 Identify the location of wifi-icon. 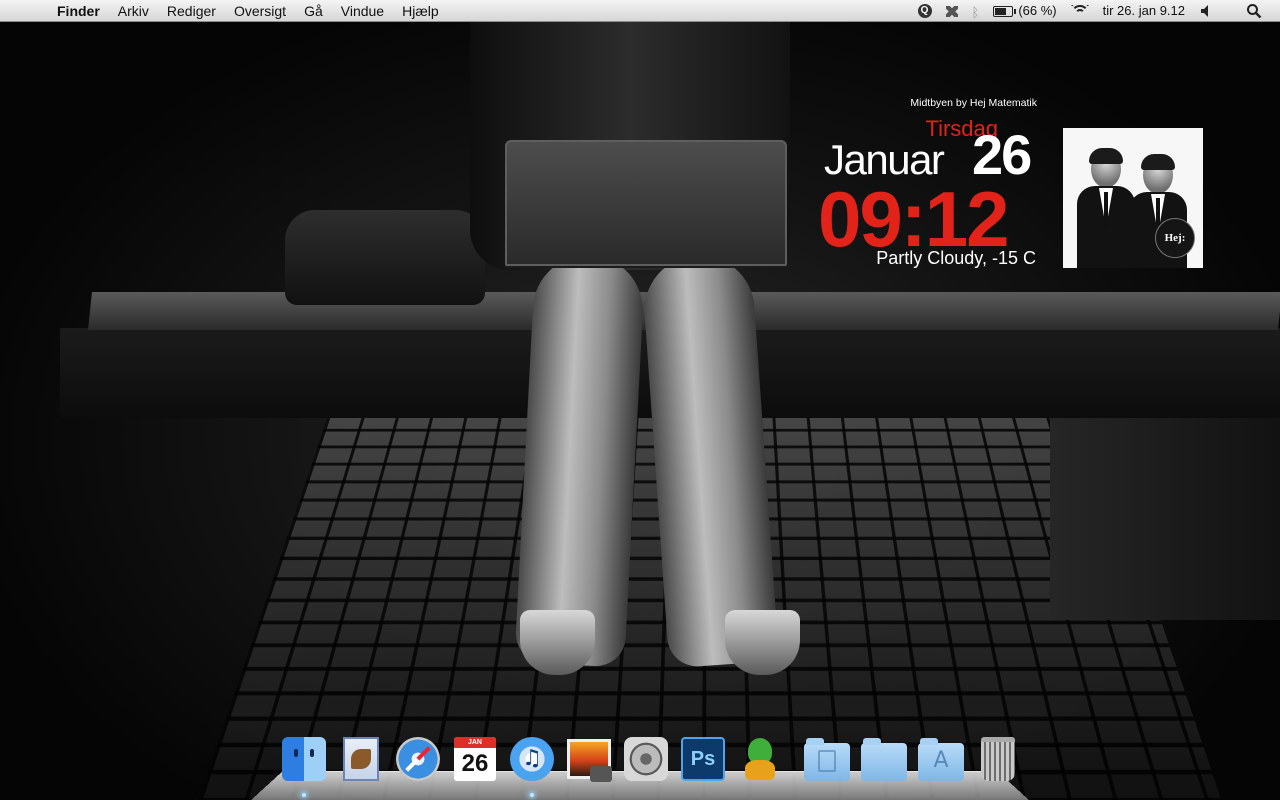
(1079, 11).